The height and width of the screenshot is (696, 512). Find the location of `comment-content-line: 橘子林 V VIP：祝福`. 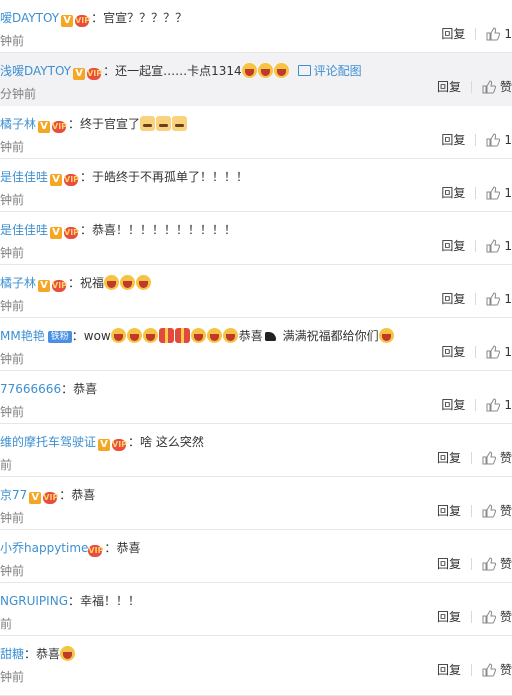

comment-content-line: 橘子林 V VIP：祝福 is located at coordinates (76, 283).